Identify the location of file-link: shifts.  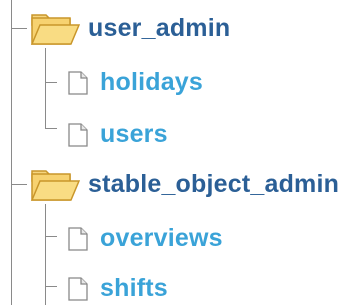
(134, 288).